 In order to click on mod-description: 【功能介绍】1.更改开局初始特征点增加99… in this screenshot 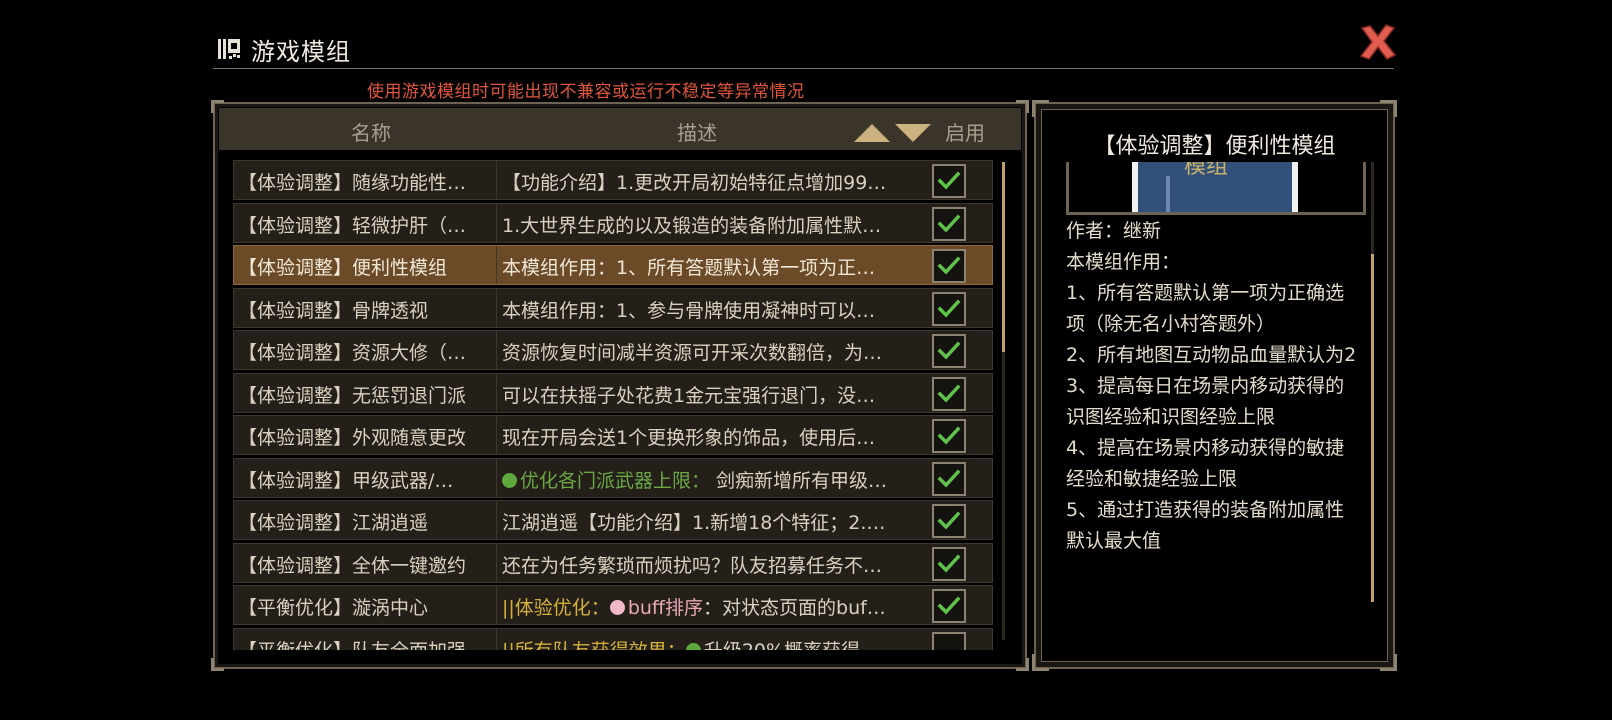, I will do `click(710, 181)`.